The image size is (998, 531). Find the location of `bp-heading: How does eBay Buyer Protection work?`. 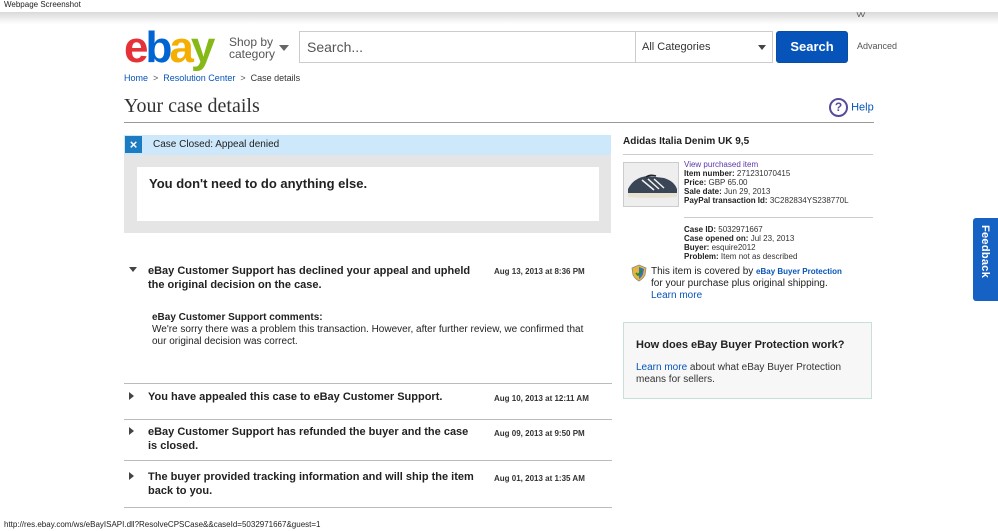

bp-heading: How does eBay Buyer Protection work? is located at coordinates (740, 345).